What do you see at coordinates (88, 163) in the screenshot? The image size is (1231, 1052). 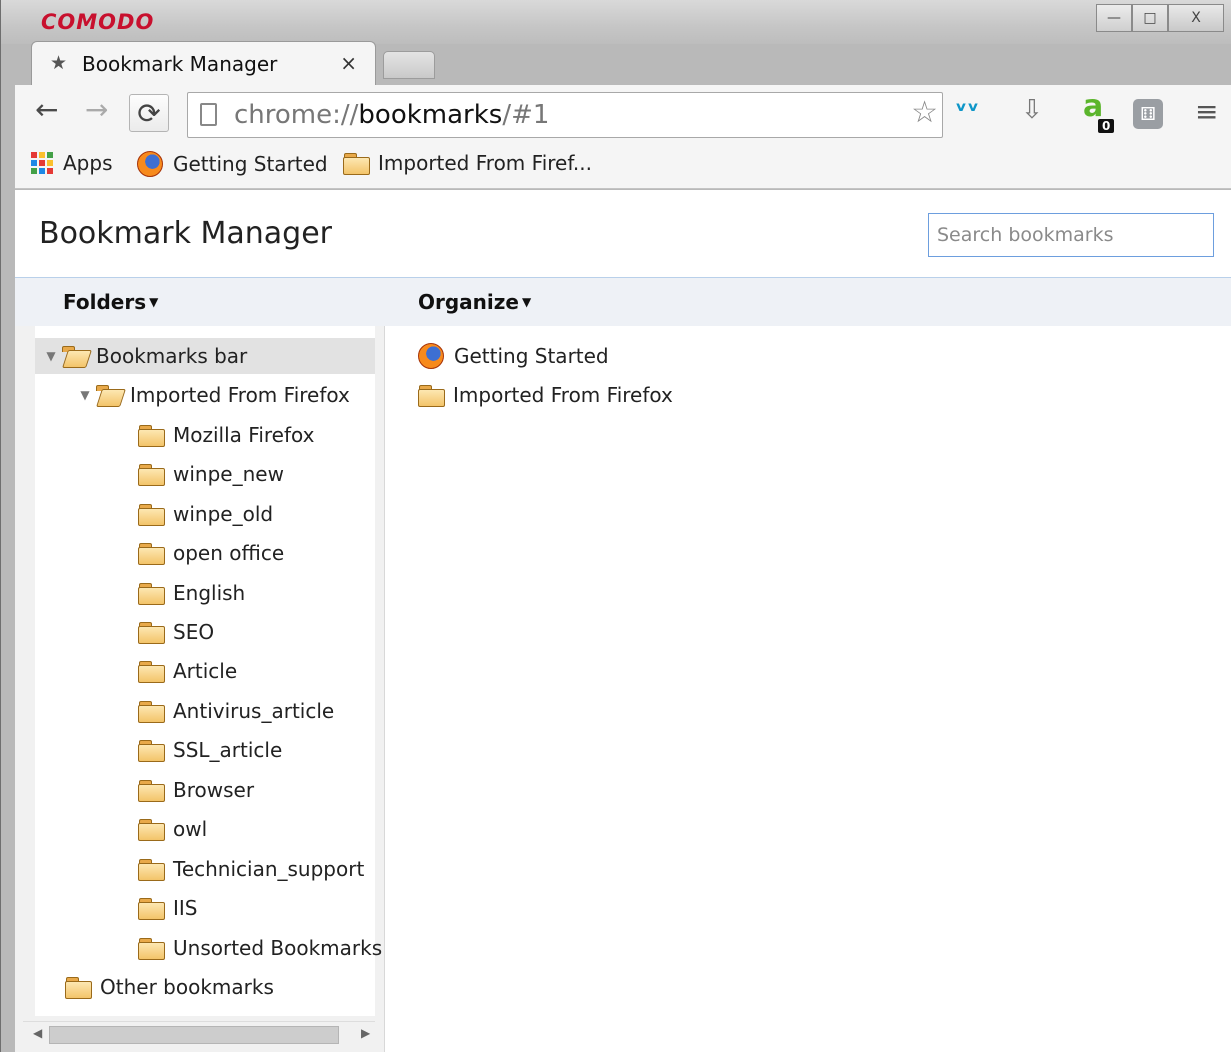 I see `apps-label: Apps` at bounding box center [88, 163].